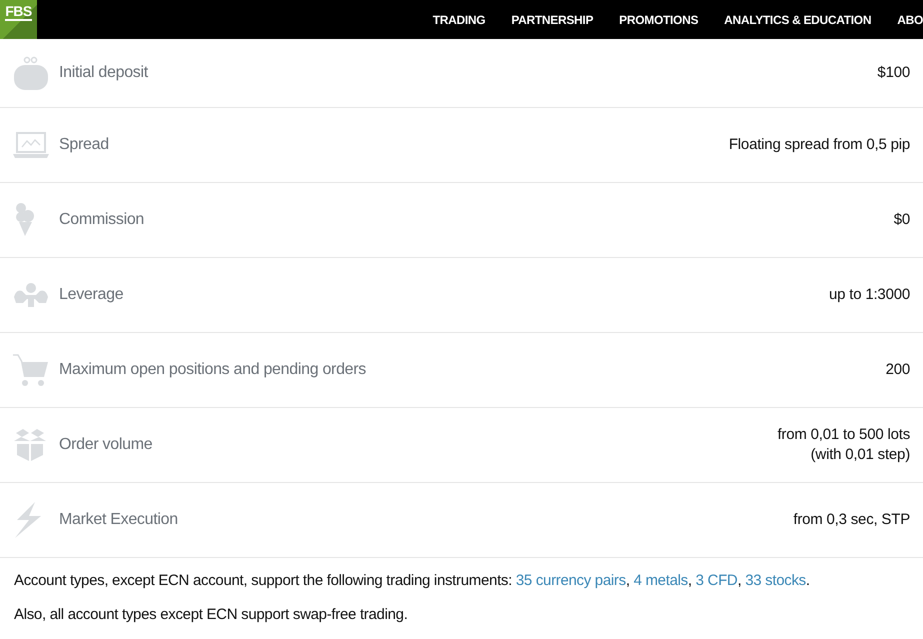  I want to click on ice-cream-icon, so click(25, 220).